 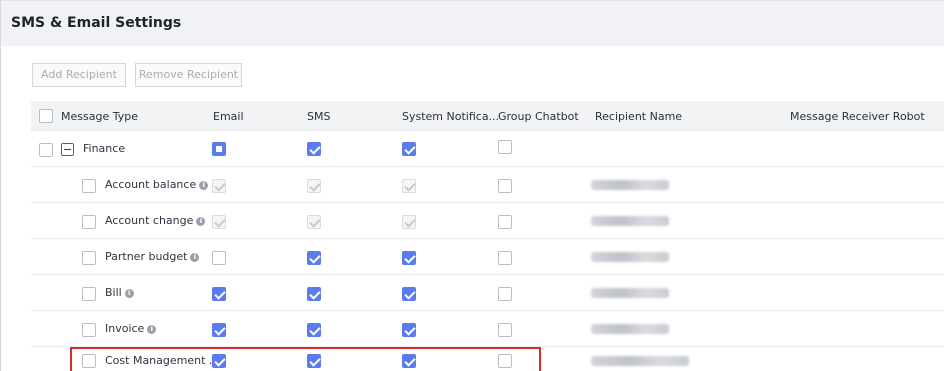 What do you see at coordinates (487, 257) in the screenshot?
I see `table-row: Partner budget i` at bounding box center [487, 257].